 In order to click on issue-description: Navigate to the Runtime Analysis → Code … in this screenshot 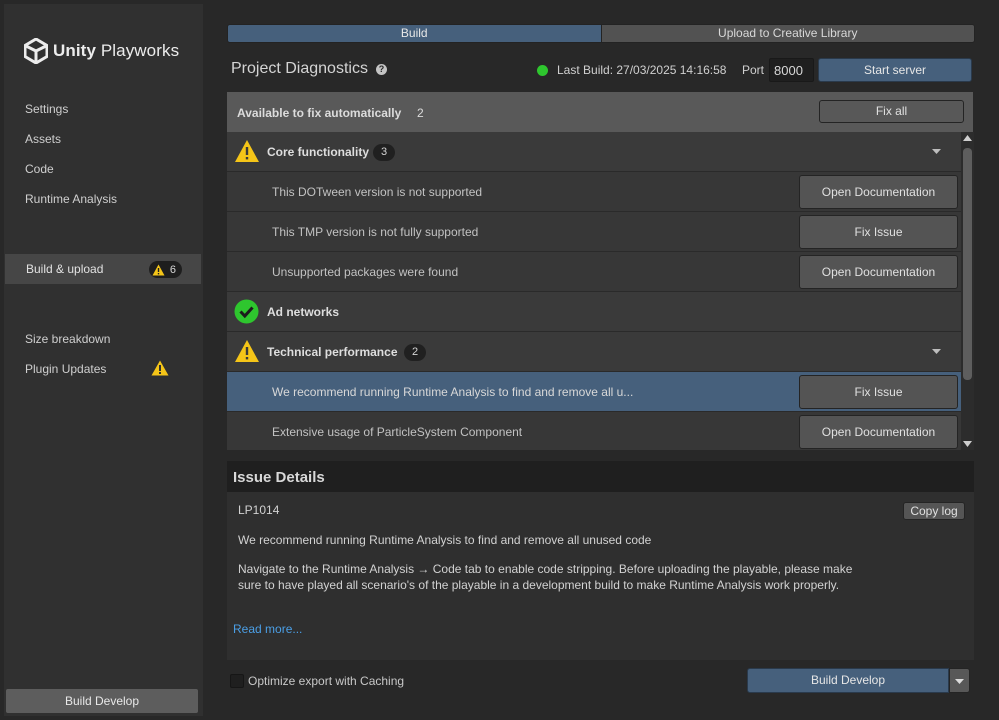, I will do `click(545, 577)`.